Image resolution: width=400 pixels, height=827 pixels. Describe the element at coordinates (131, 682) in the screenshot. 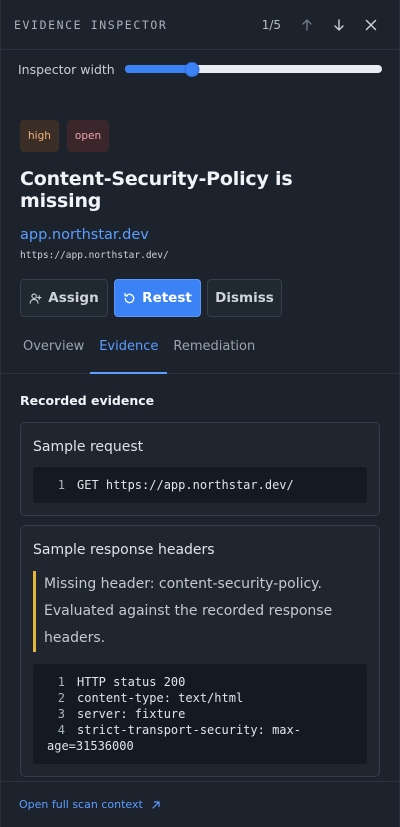

I see `code-text: HTTP status 200` at that location.